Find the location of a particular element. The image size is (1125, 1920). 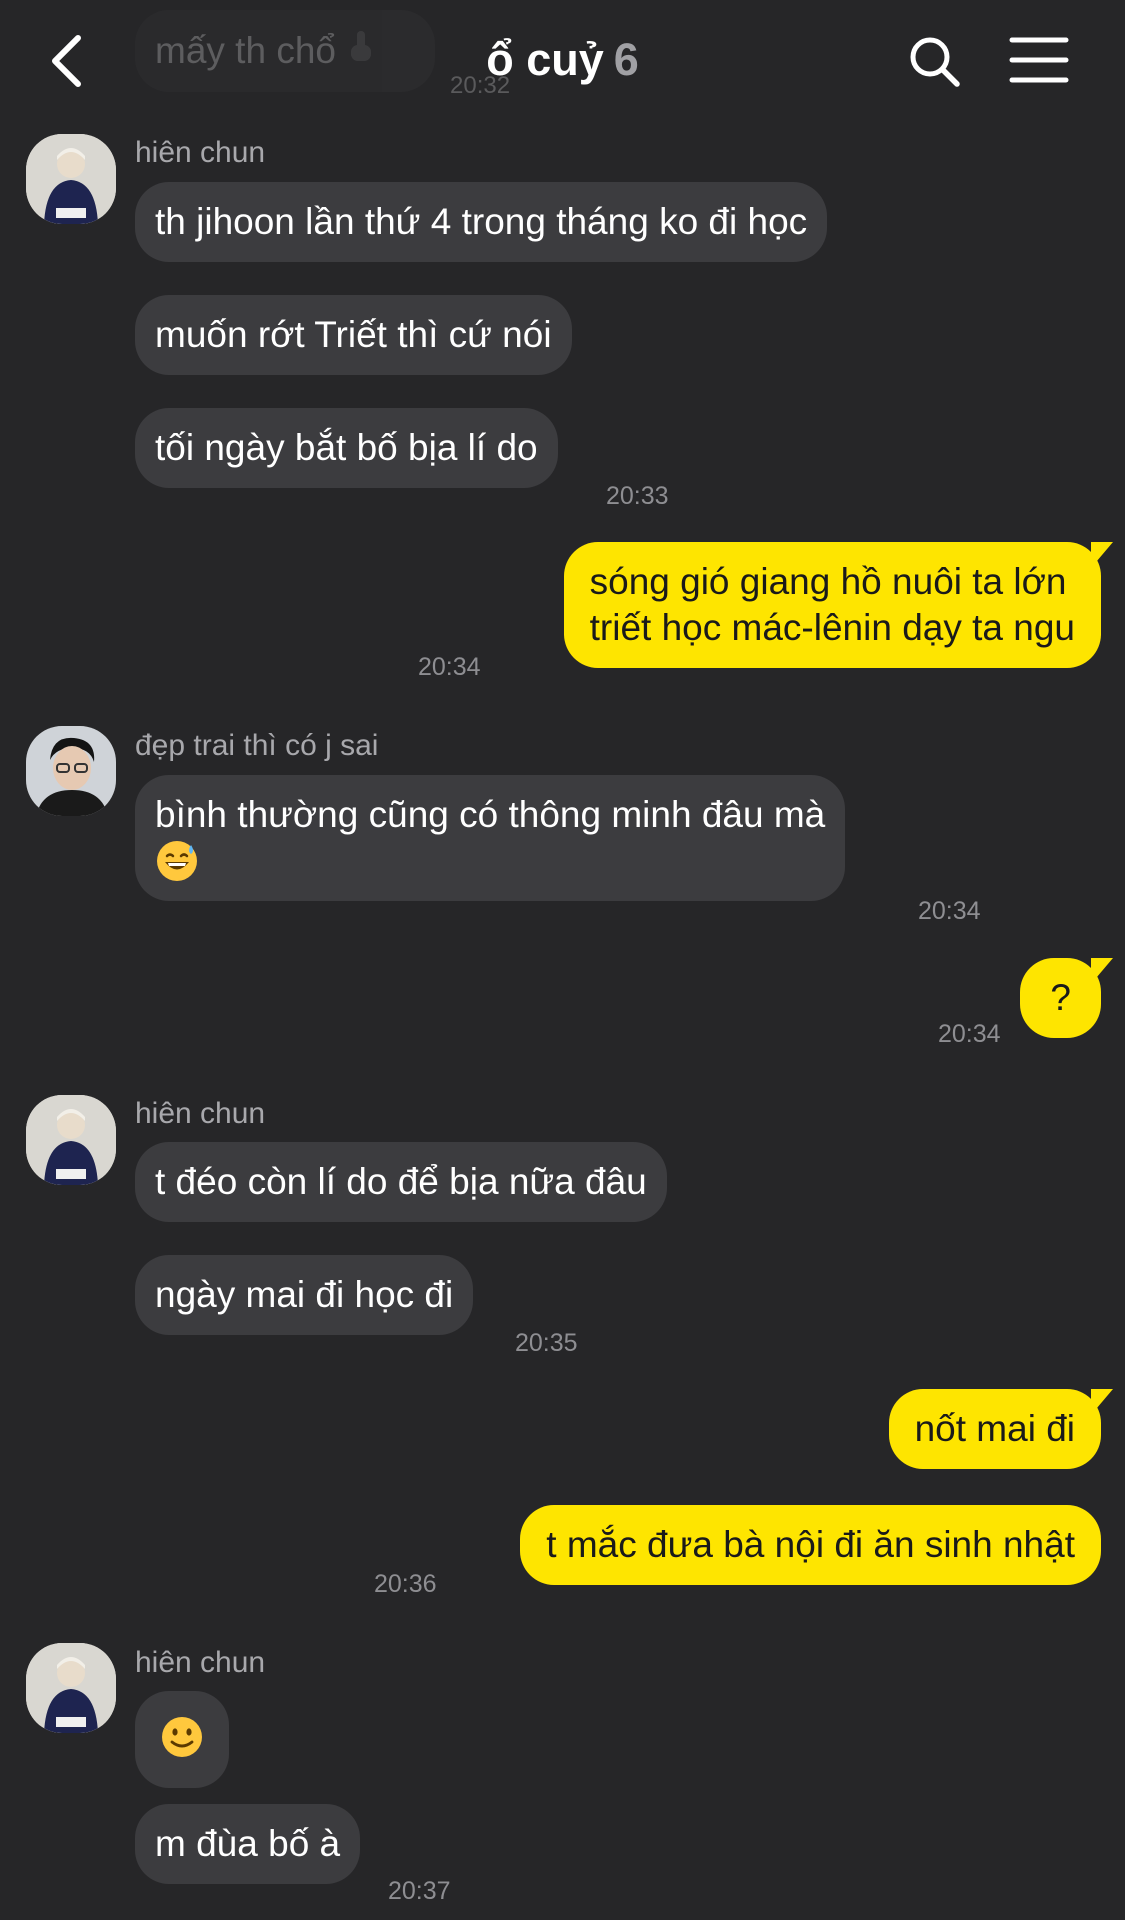

search-button is located at coordinates (935, 62).